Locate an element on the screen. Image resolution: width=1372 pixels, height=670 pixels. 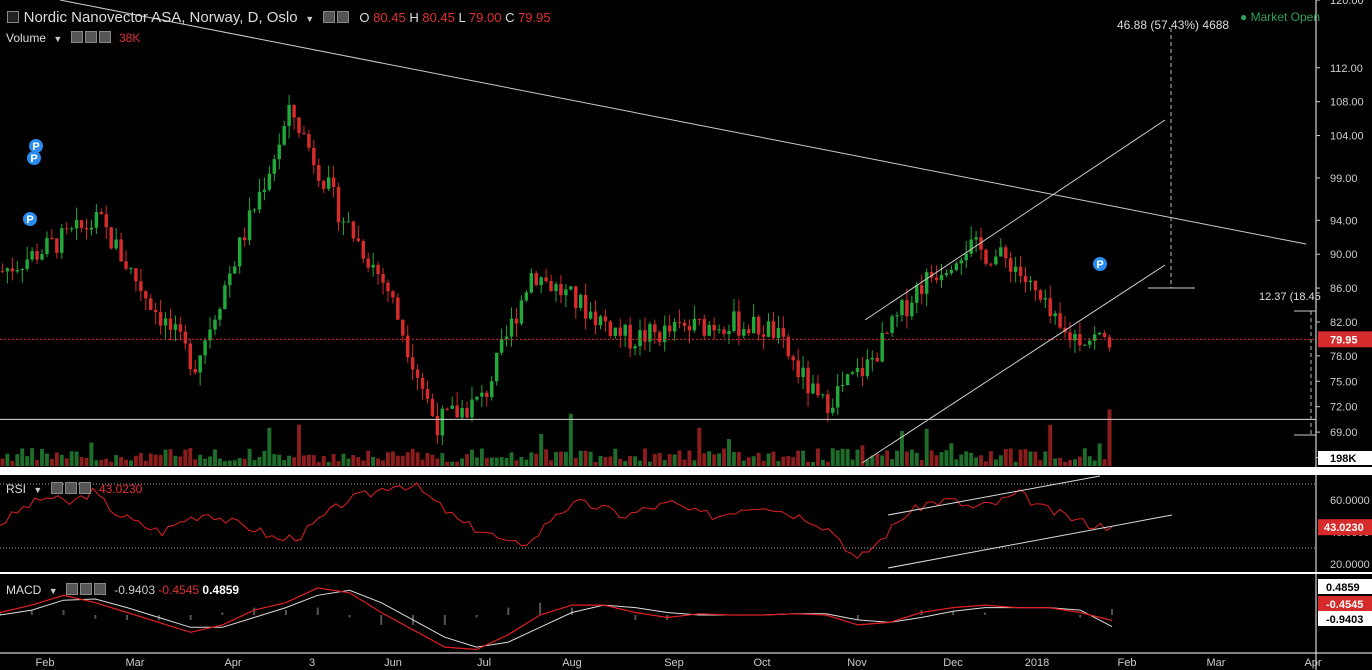
low-value: 79.00 is located at coordinates (485, 17).